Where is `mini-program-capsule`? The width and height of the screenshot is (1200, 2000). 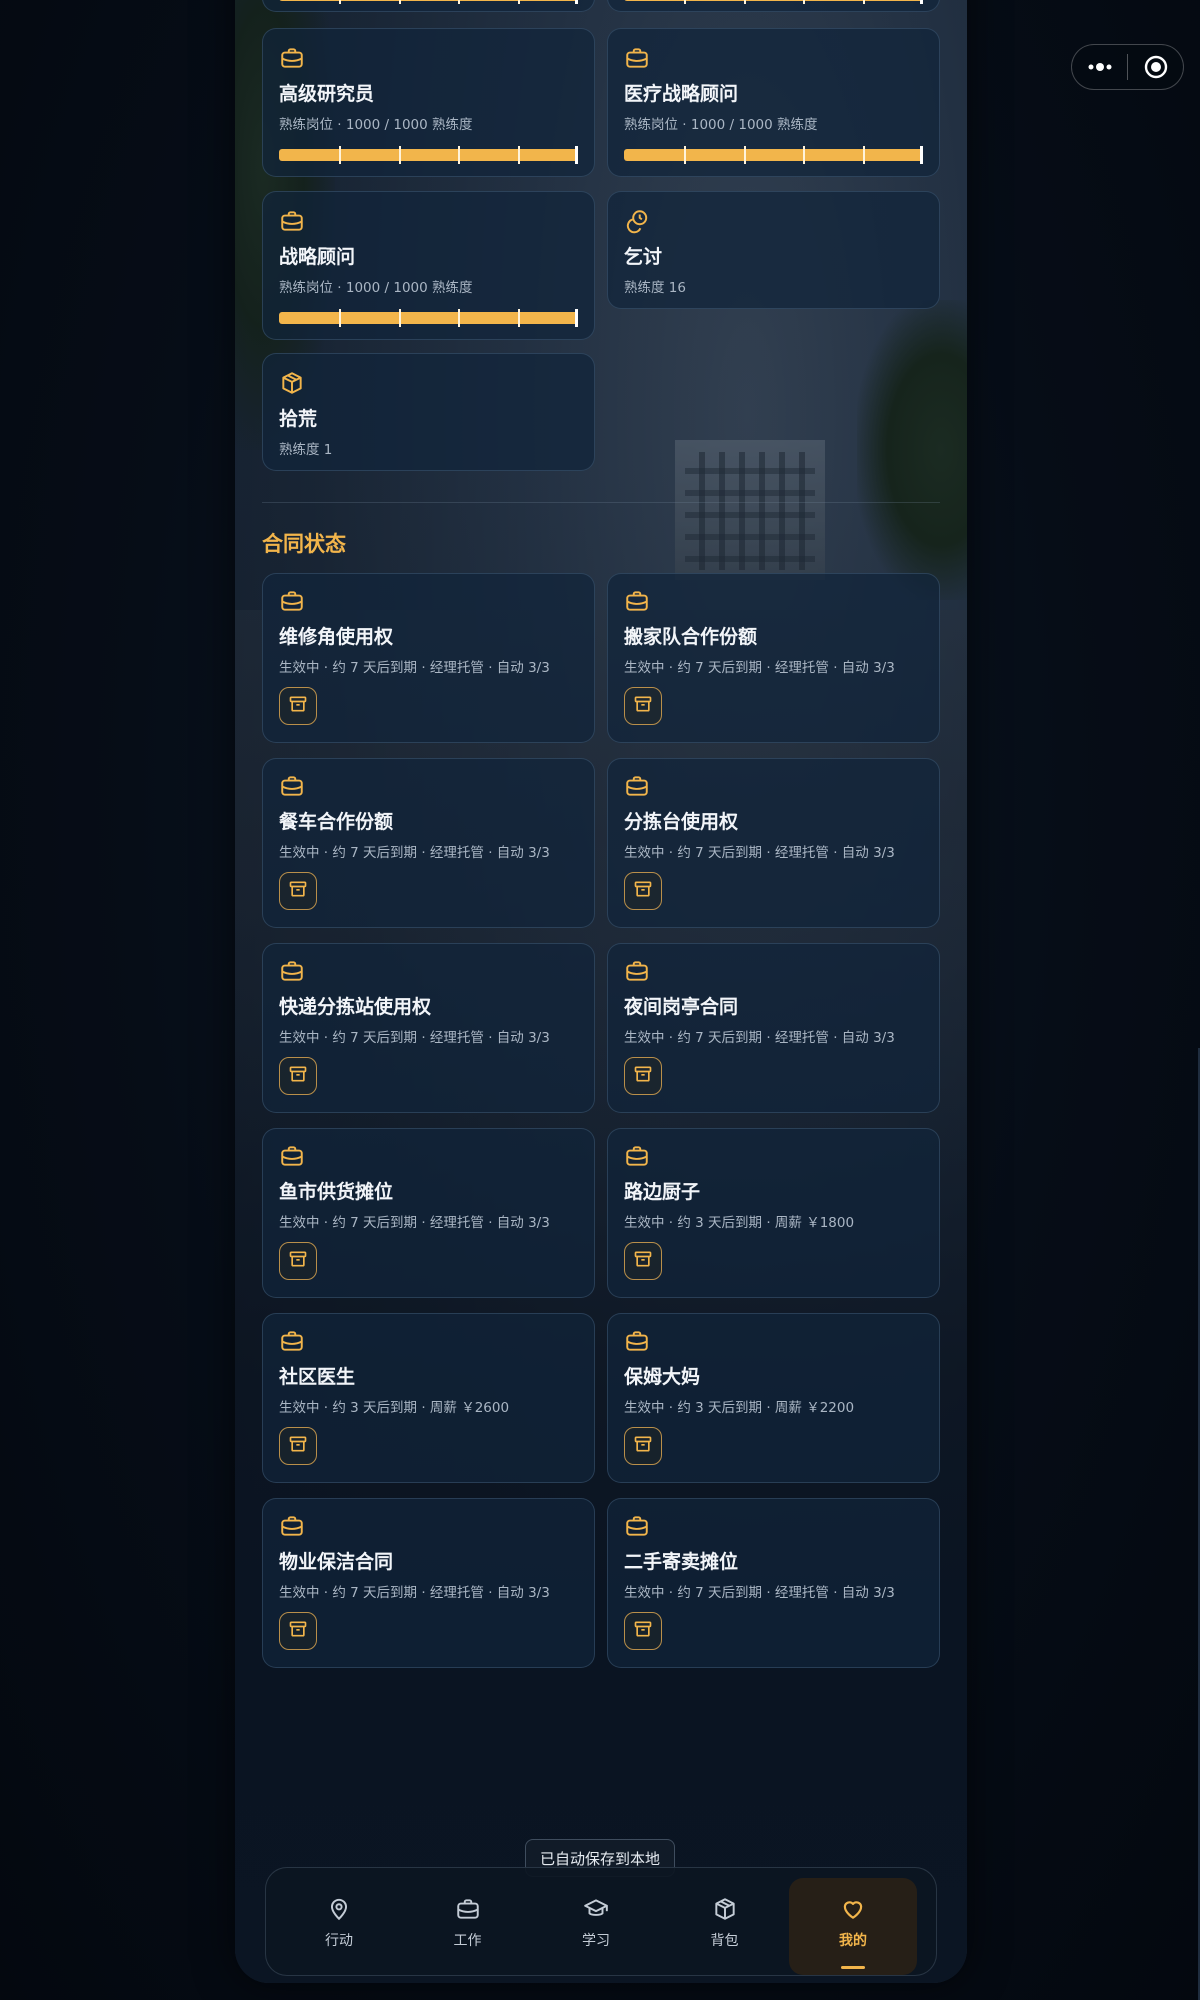 mini-program-capsule is located at coordinates (1127, 67).